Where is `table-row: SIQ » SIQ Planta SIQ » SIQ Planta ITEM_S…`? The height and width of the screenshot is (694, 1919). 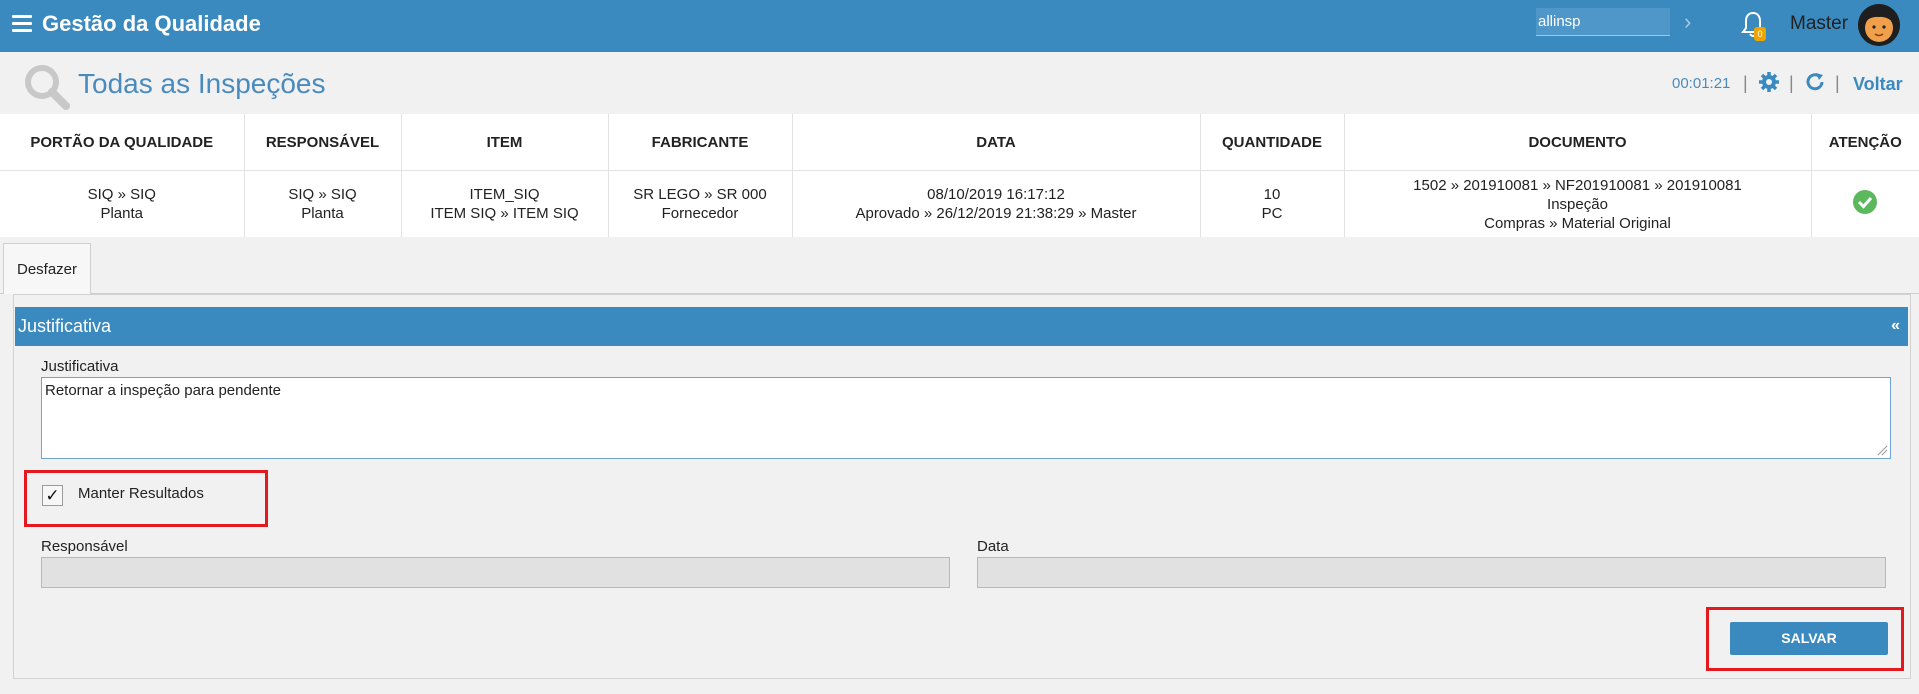 table-row: SIQ » SIQ Planta SIQ » SIQ Planta ITEM_S… is located at coordinates (959, 204).